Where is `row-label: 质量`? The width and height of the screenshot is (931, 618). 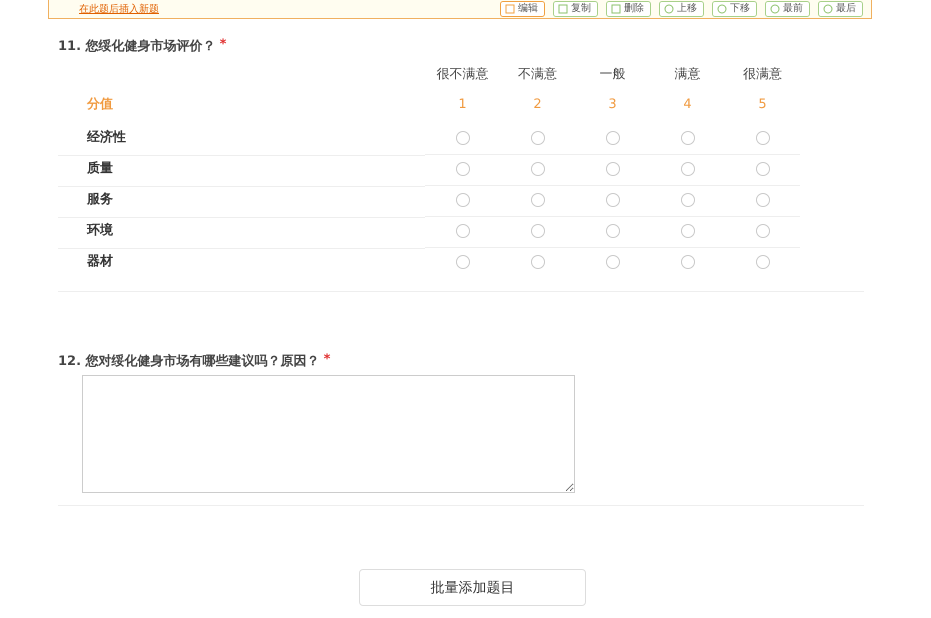
row-label: 质量 is located at coordinates (241, 171).